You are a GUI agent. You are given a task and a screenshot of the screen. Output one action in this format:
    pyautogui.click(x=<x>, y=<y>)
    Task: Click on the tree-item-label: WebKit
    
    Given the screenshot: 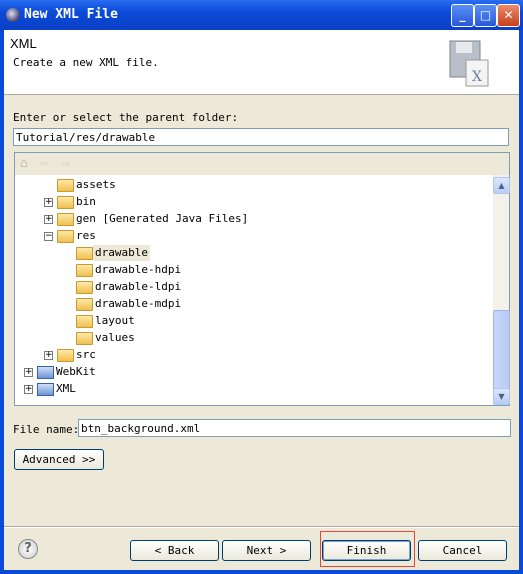 What is the action you would take?
    pyautogui.click(x=76, y=371)
    